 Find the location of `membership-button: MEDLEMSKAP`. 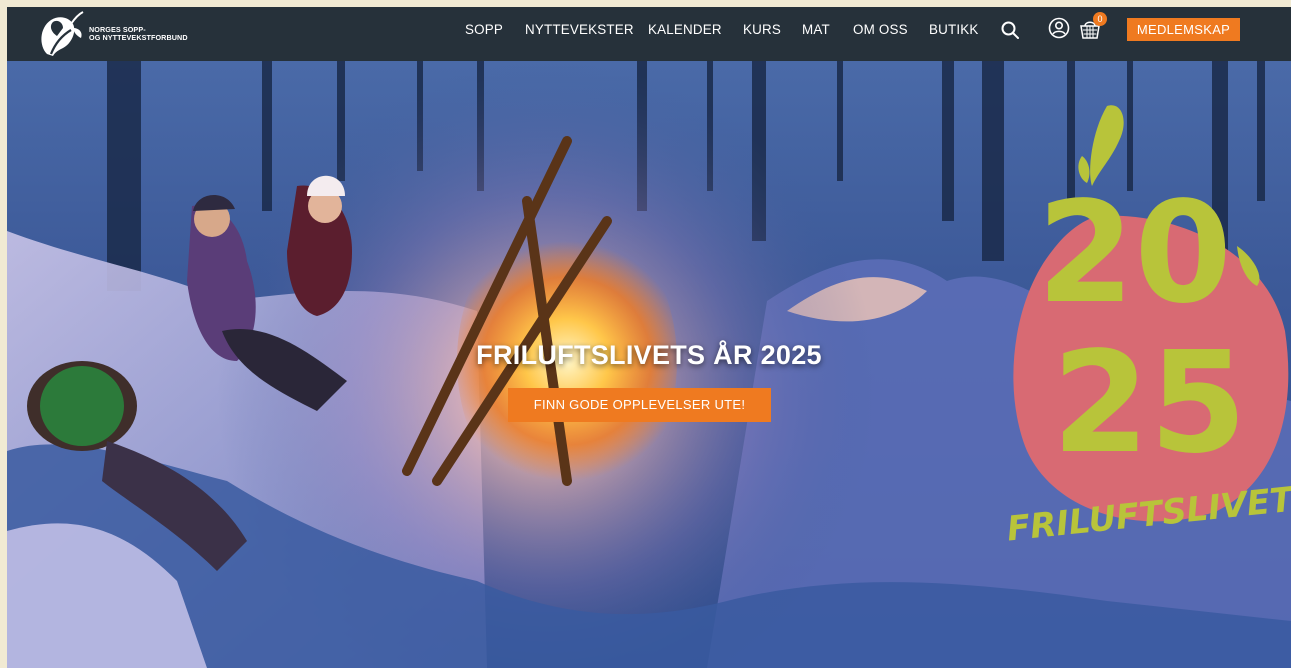

membership-button: MEDLEMSKAP is located at coordinates (1183, 29).